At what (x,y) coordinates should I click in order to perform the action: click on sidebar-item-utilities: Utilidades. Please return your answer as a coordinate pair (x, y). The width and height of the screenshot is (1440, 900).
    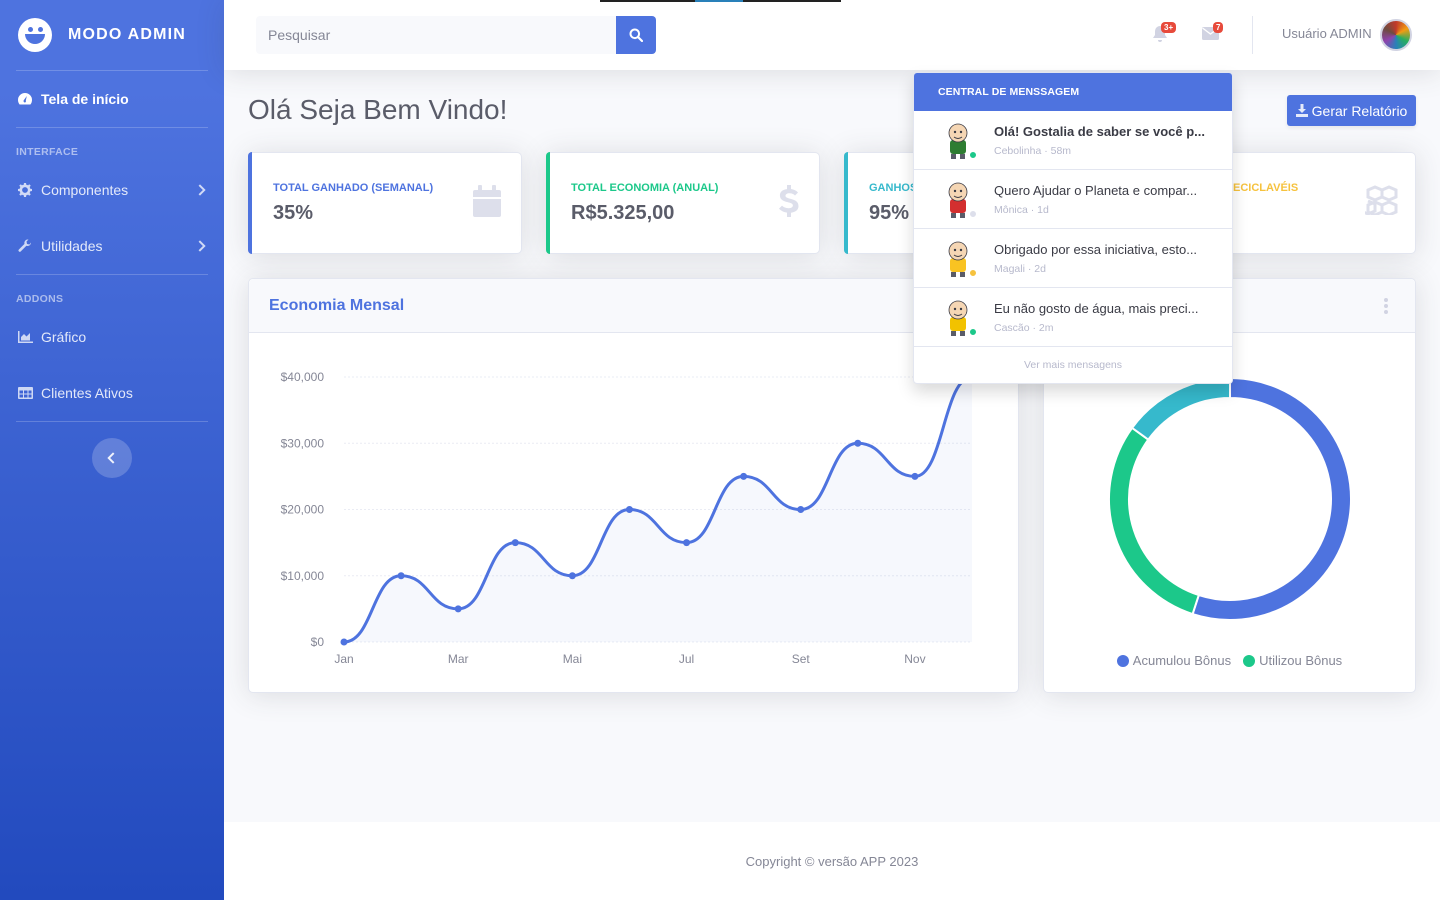
    Looking at the image, I should click on (112, 246).